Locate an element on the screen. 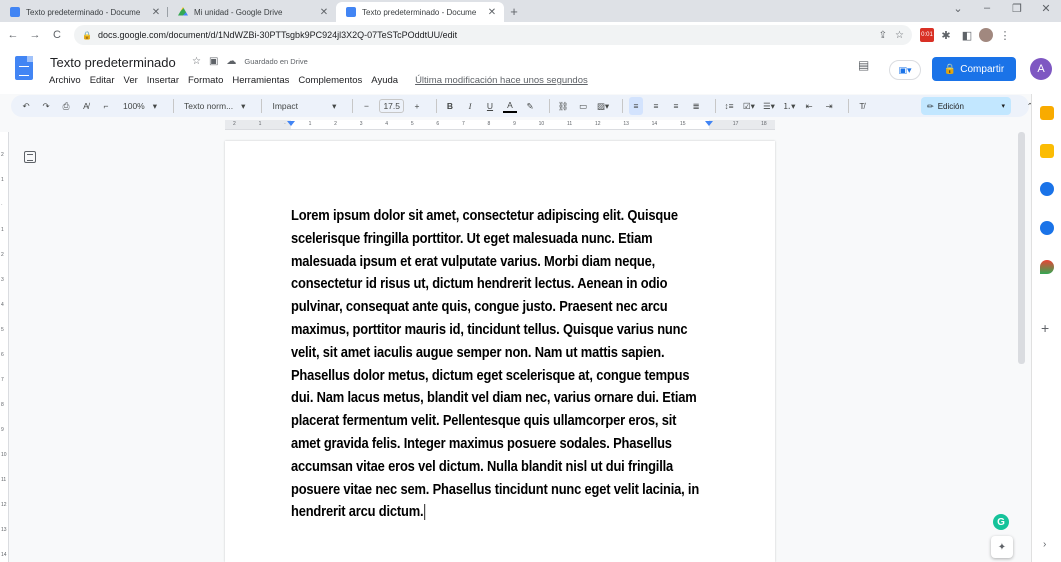 This screenshot has height=562, width=1061. divider is located at coordinates (622, 106).